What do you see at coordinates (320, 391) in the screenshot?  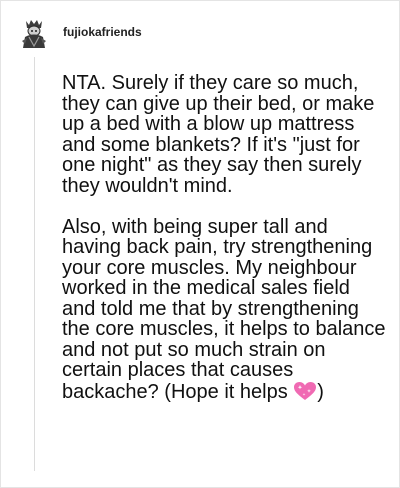 I see `closing-paren: )` at bounding box center [320, 391].